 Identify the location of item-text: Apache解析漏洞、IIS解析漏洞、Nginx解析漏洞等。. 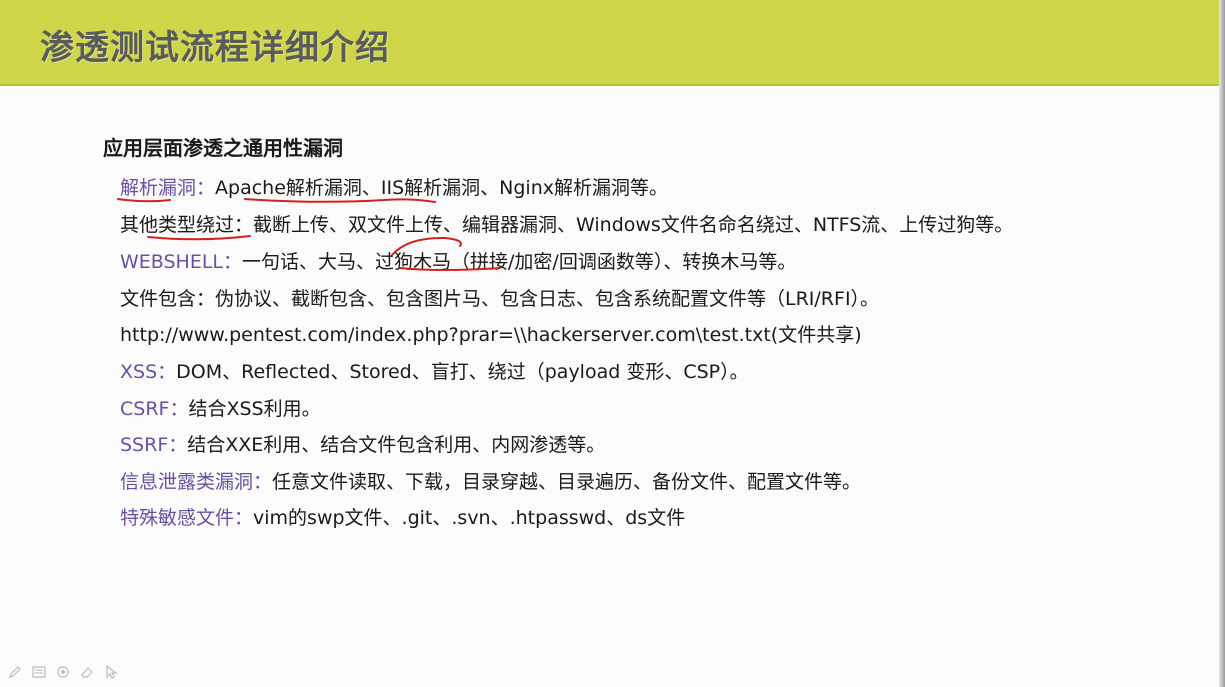
(442, 188).